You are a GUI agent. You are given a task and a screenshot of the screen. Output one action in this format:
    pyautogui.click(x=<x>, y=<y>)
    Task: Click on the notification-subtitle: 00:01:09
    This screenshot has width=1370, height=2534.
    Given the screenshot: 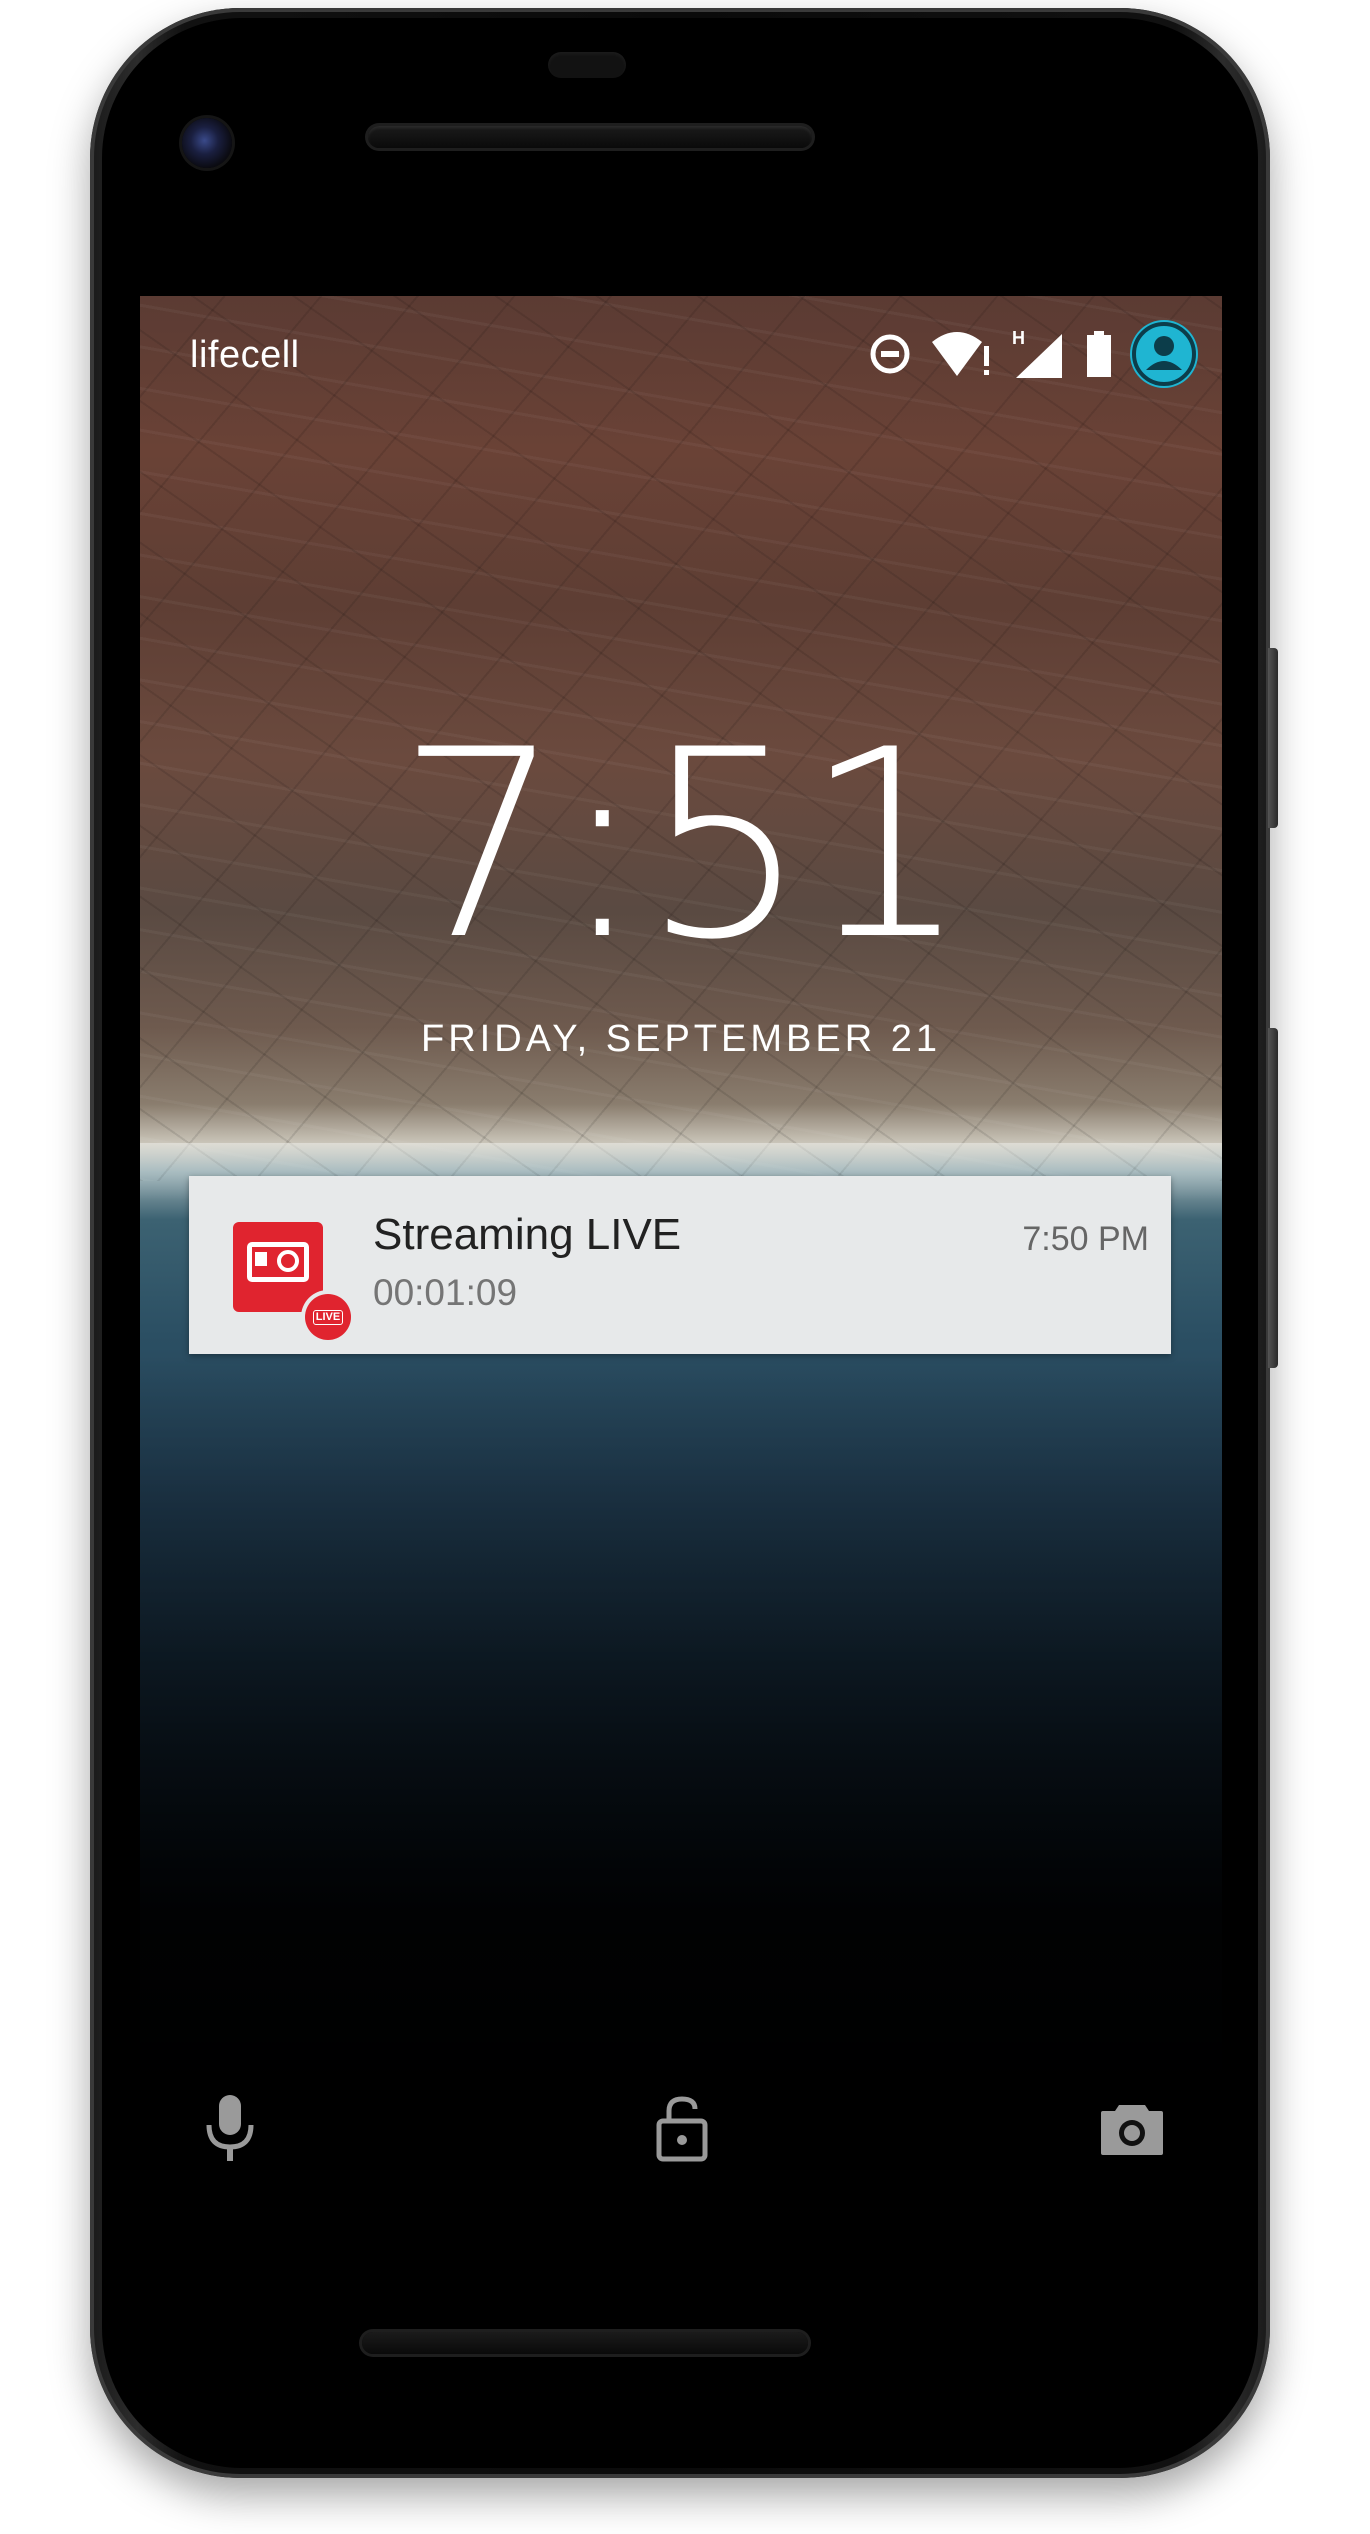 What is the action you would take?
    pyautogui.click(x=445, y=1292)
    